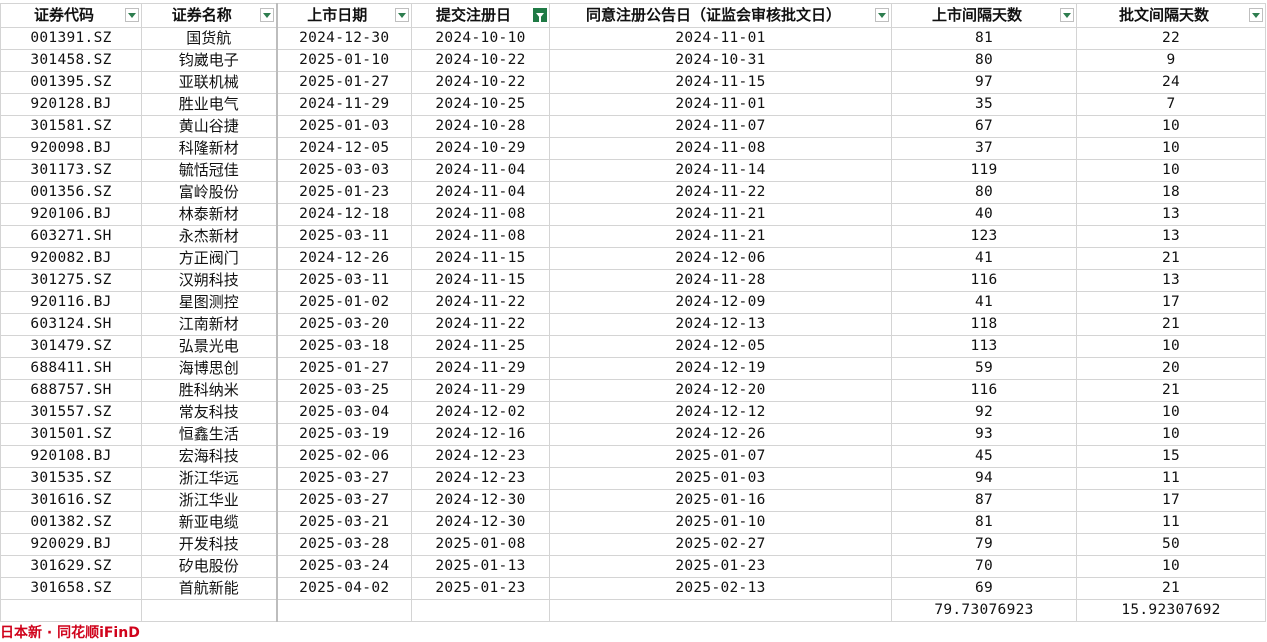  Describe the element at coordinates (209, 412) in the screenshot. I see `table-cell: 常友科技` at that location.